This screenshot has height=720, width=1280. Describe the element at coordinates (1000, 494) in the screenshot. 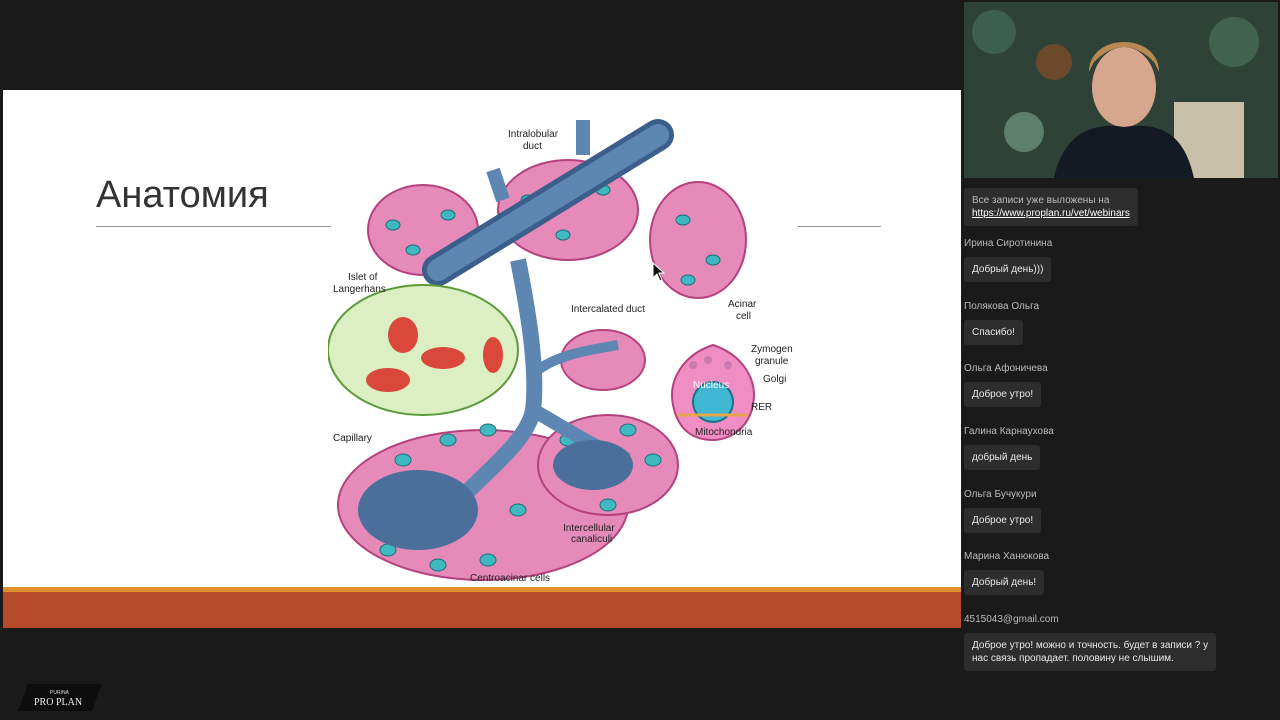

I see `message-author: Ольга Бучукури` at that location.